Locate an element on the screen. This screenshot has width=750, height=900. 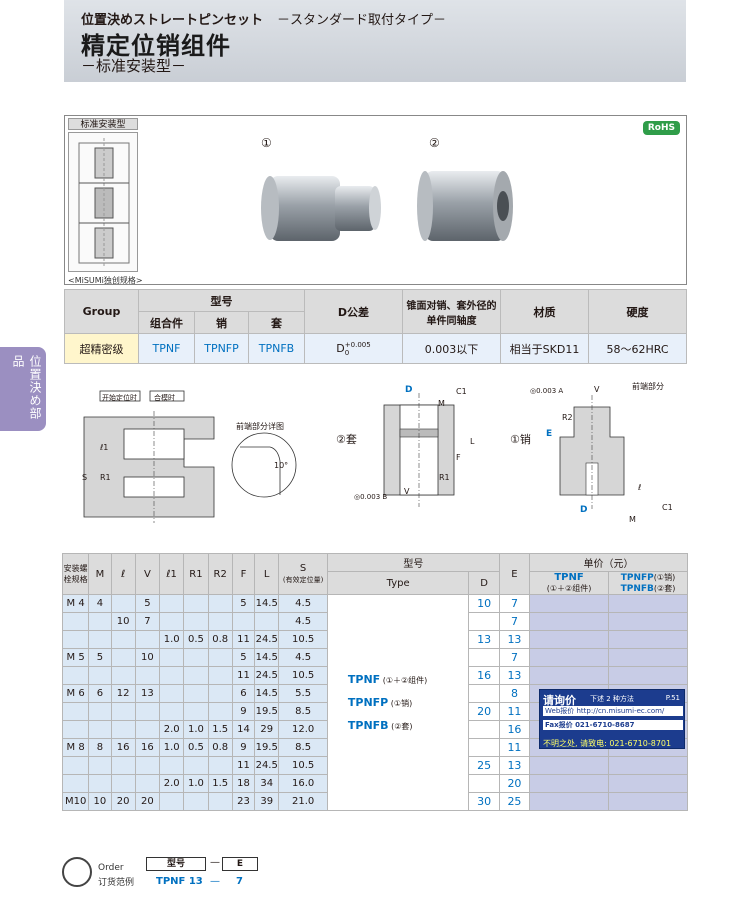
cell-s: 21.0 is located at coordinates (303, 801).